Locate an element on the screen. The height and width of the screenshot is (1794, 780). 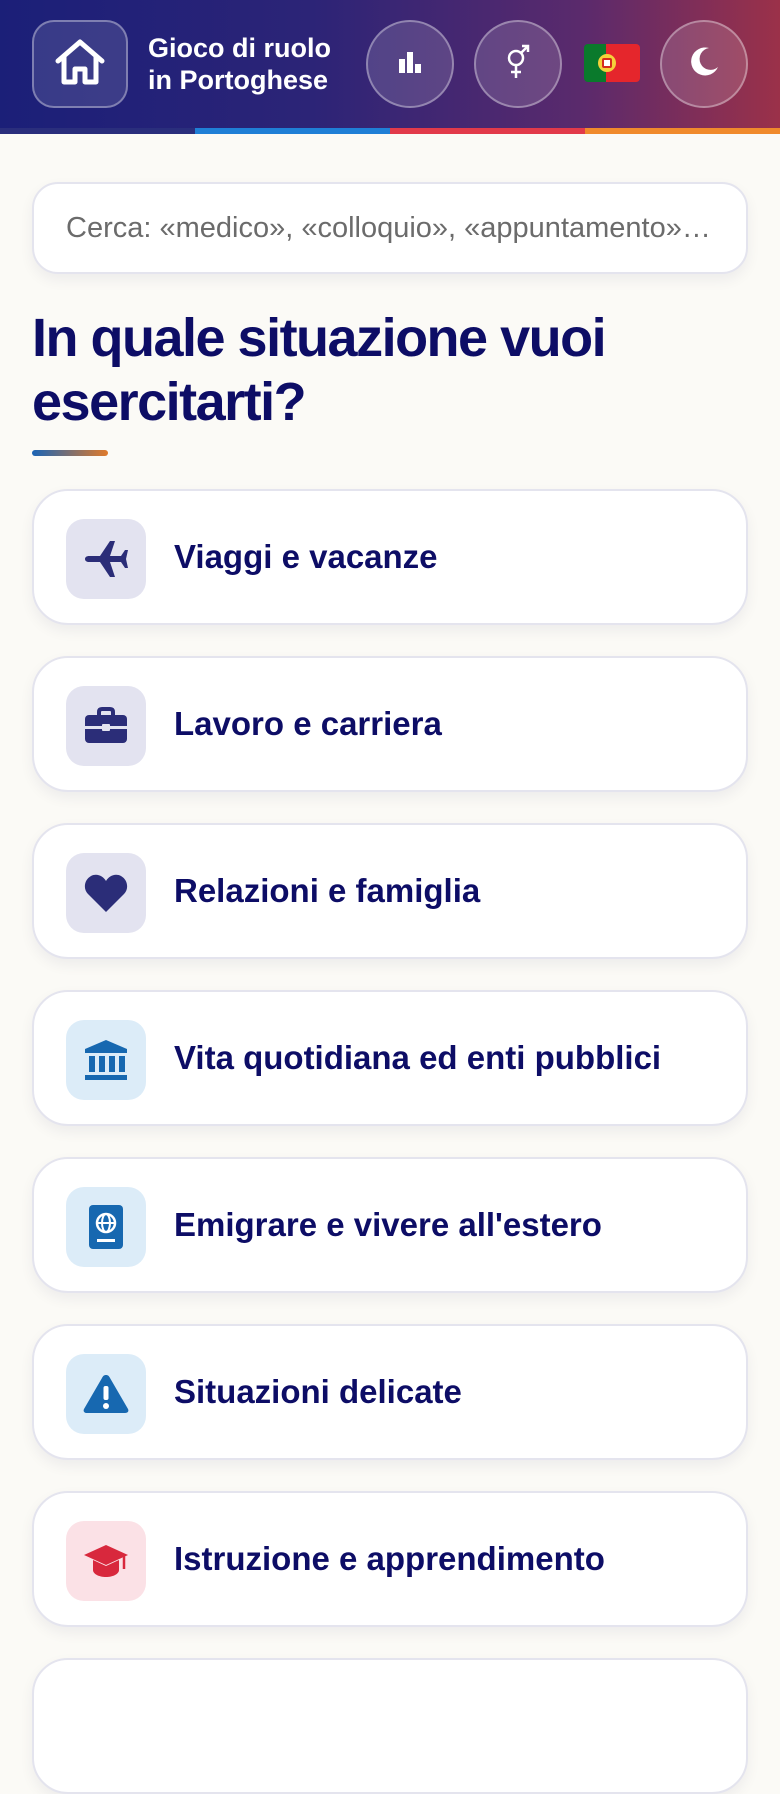
stats-button is located at coordinates (410, 64).